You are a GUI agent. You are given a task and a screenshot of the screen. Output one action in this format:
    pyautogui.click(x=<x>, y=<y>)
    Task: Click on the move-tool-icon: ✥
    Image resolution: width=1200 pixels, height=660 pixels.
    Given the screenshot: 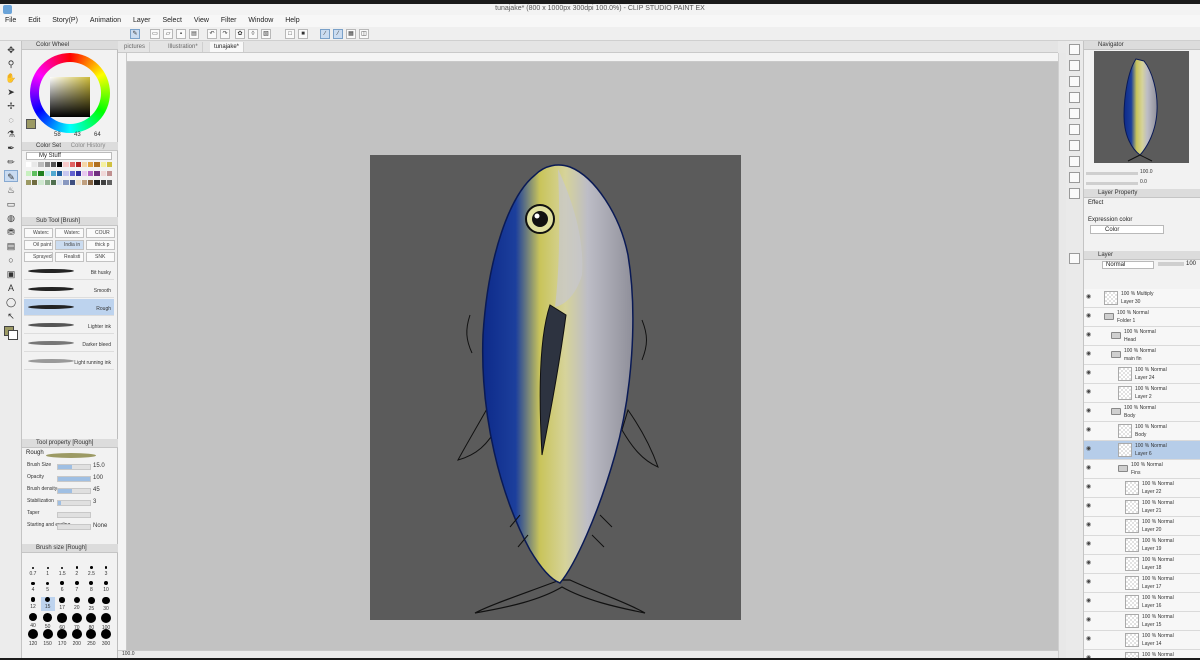 What is the action you would take?
    pyautogui.click(x=11, y=50)
    